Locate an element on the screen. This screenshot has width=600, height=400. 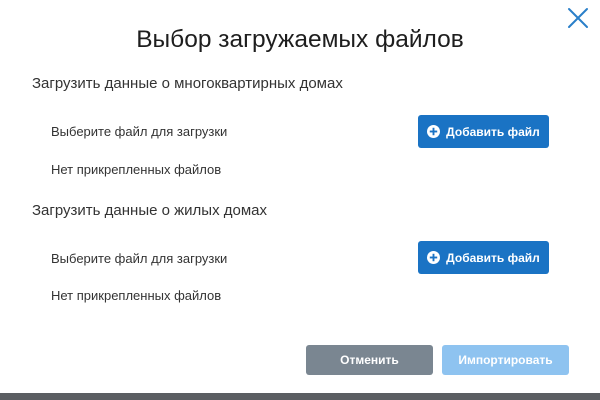
import-button: Импортировать is located at coordinates (505, 360).